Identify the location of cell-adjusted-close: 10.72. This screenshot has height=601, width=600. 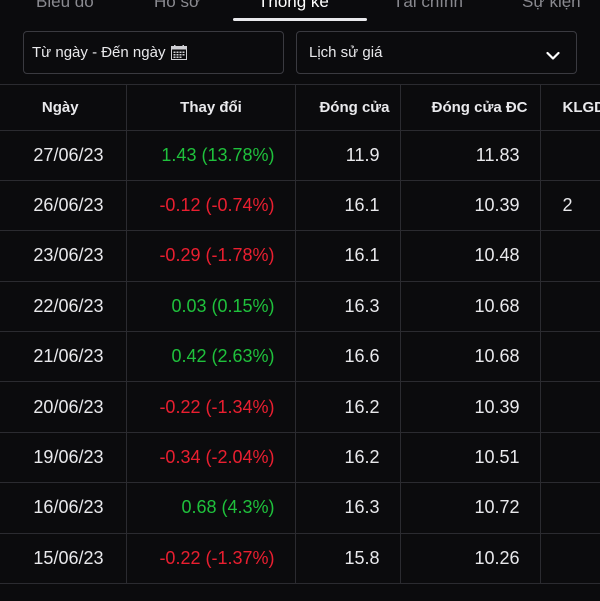
(470, 508).